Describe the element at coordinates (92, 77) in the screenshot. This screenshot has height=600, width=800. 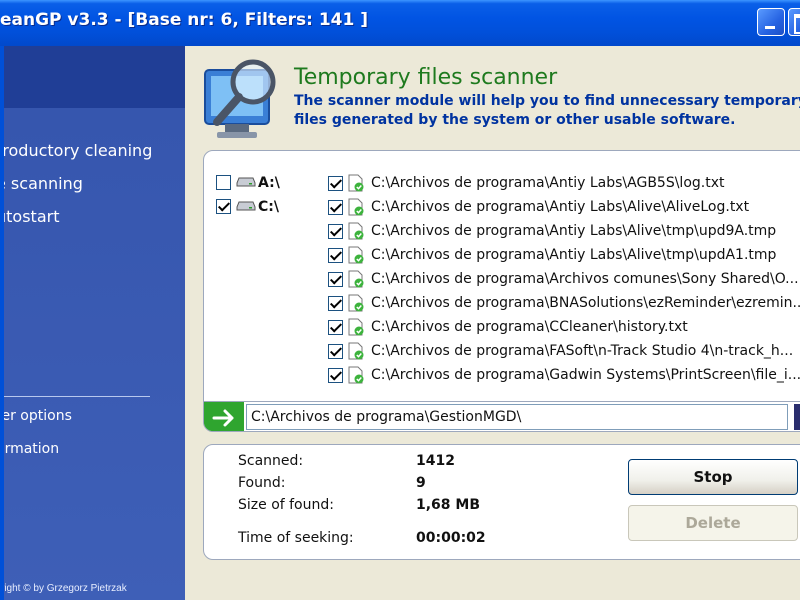
I see `sidebar-header` at that location.